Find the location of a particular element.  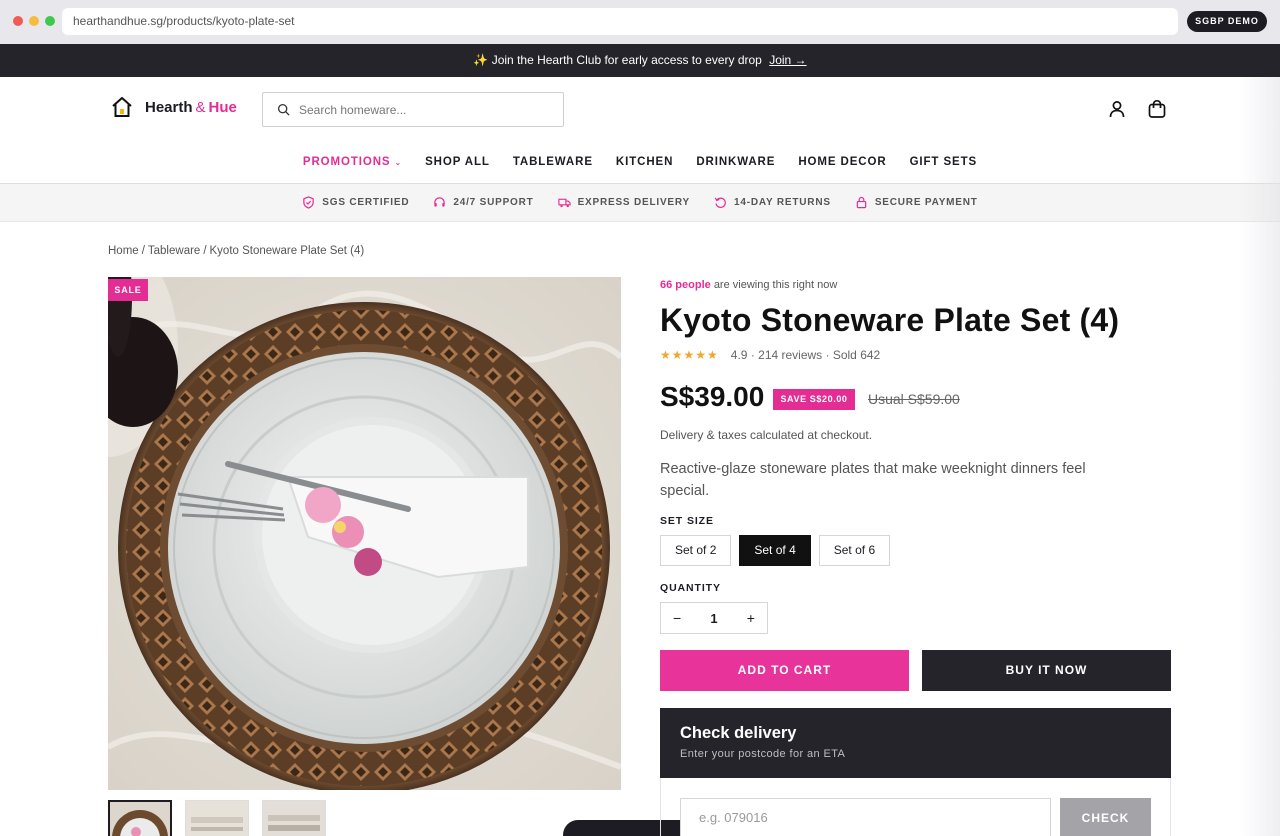

lock-icon is located at coordinates (861, 202).